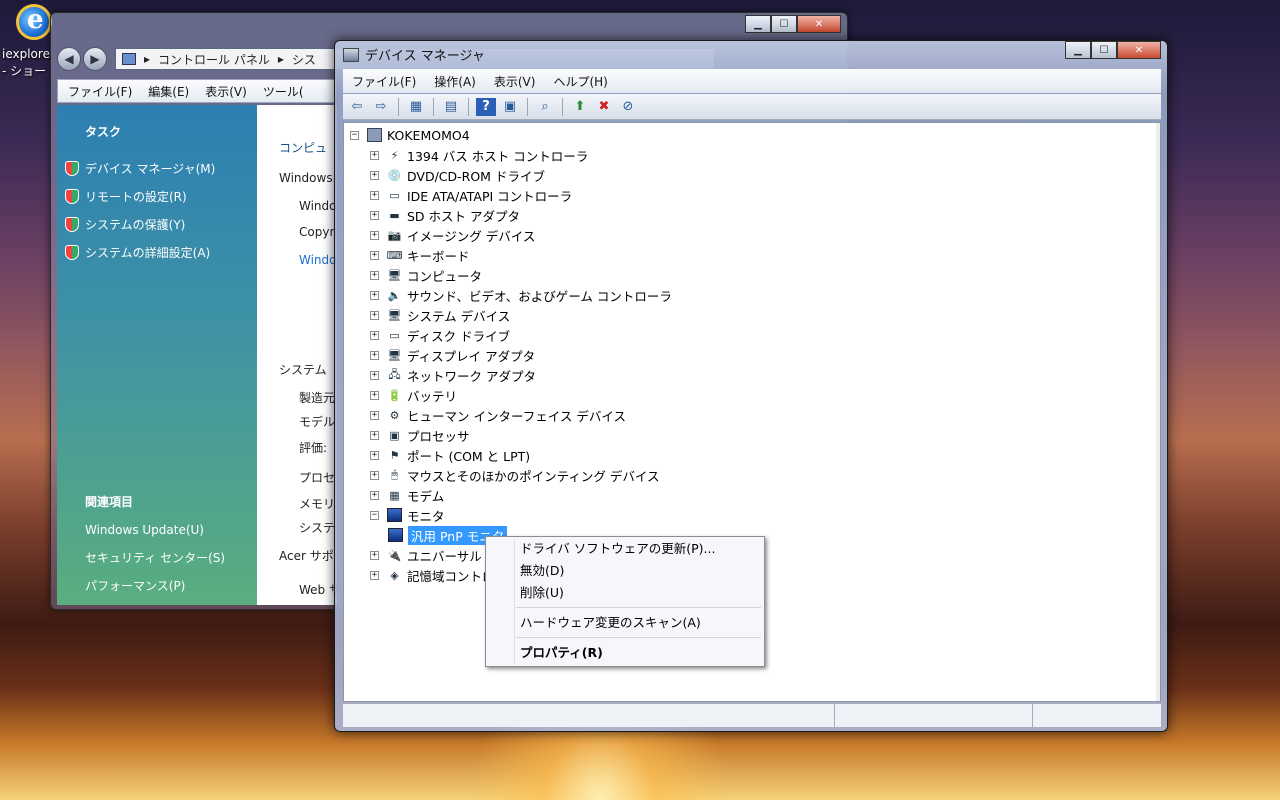  What do you see at coordinates (452, 235) in the screenshot?
I see `tree-item-category: + 📷 イメージング デバイス` at bounding box center [452, 235].